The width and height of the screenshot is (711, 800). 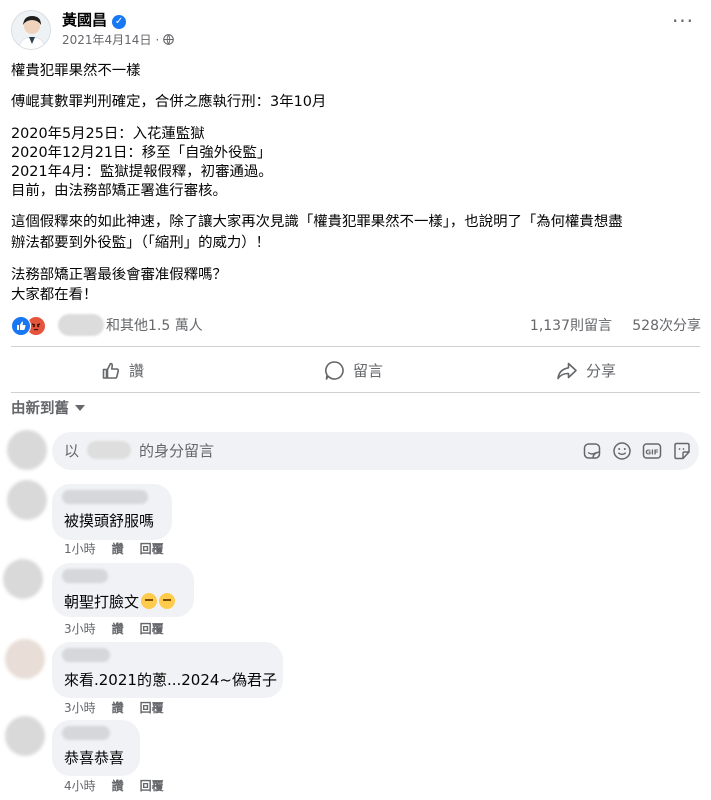 I want to click on share-button: 分享, so click(x=586, y=371).